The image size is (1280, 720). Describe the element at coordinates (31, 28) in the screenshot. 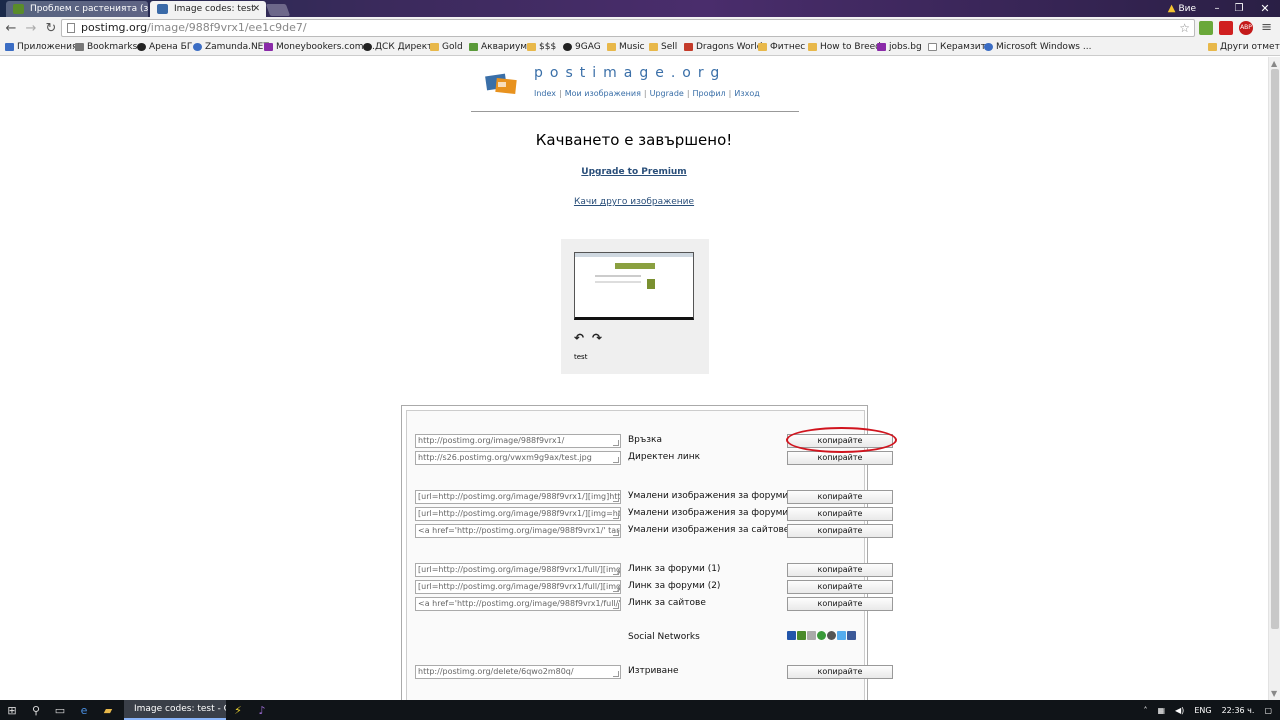

I see `forward-icon: →` at that location.